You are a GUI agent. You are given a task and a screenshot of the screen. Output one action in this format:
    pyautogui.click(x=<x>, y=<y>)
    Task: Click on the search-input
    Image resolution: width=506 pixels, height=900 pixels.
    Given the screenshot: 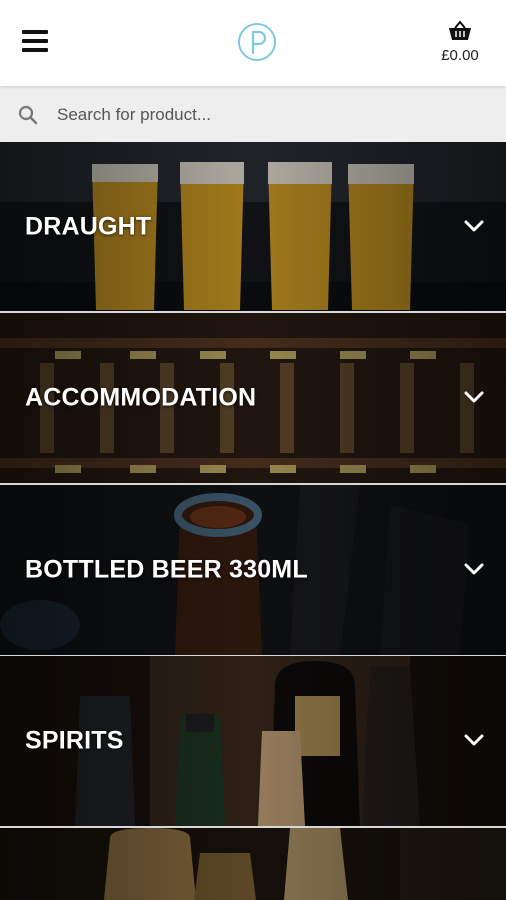 What is the action you would take?
    pyautogui.click(x=267, y=115)
    